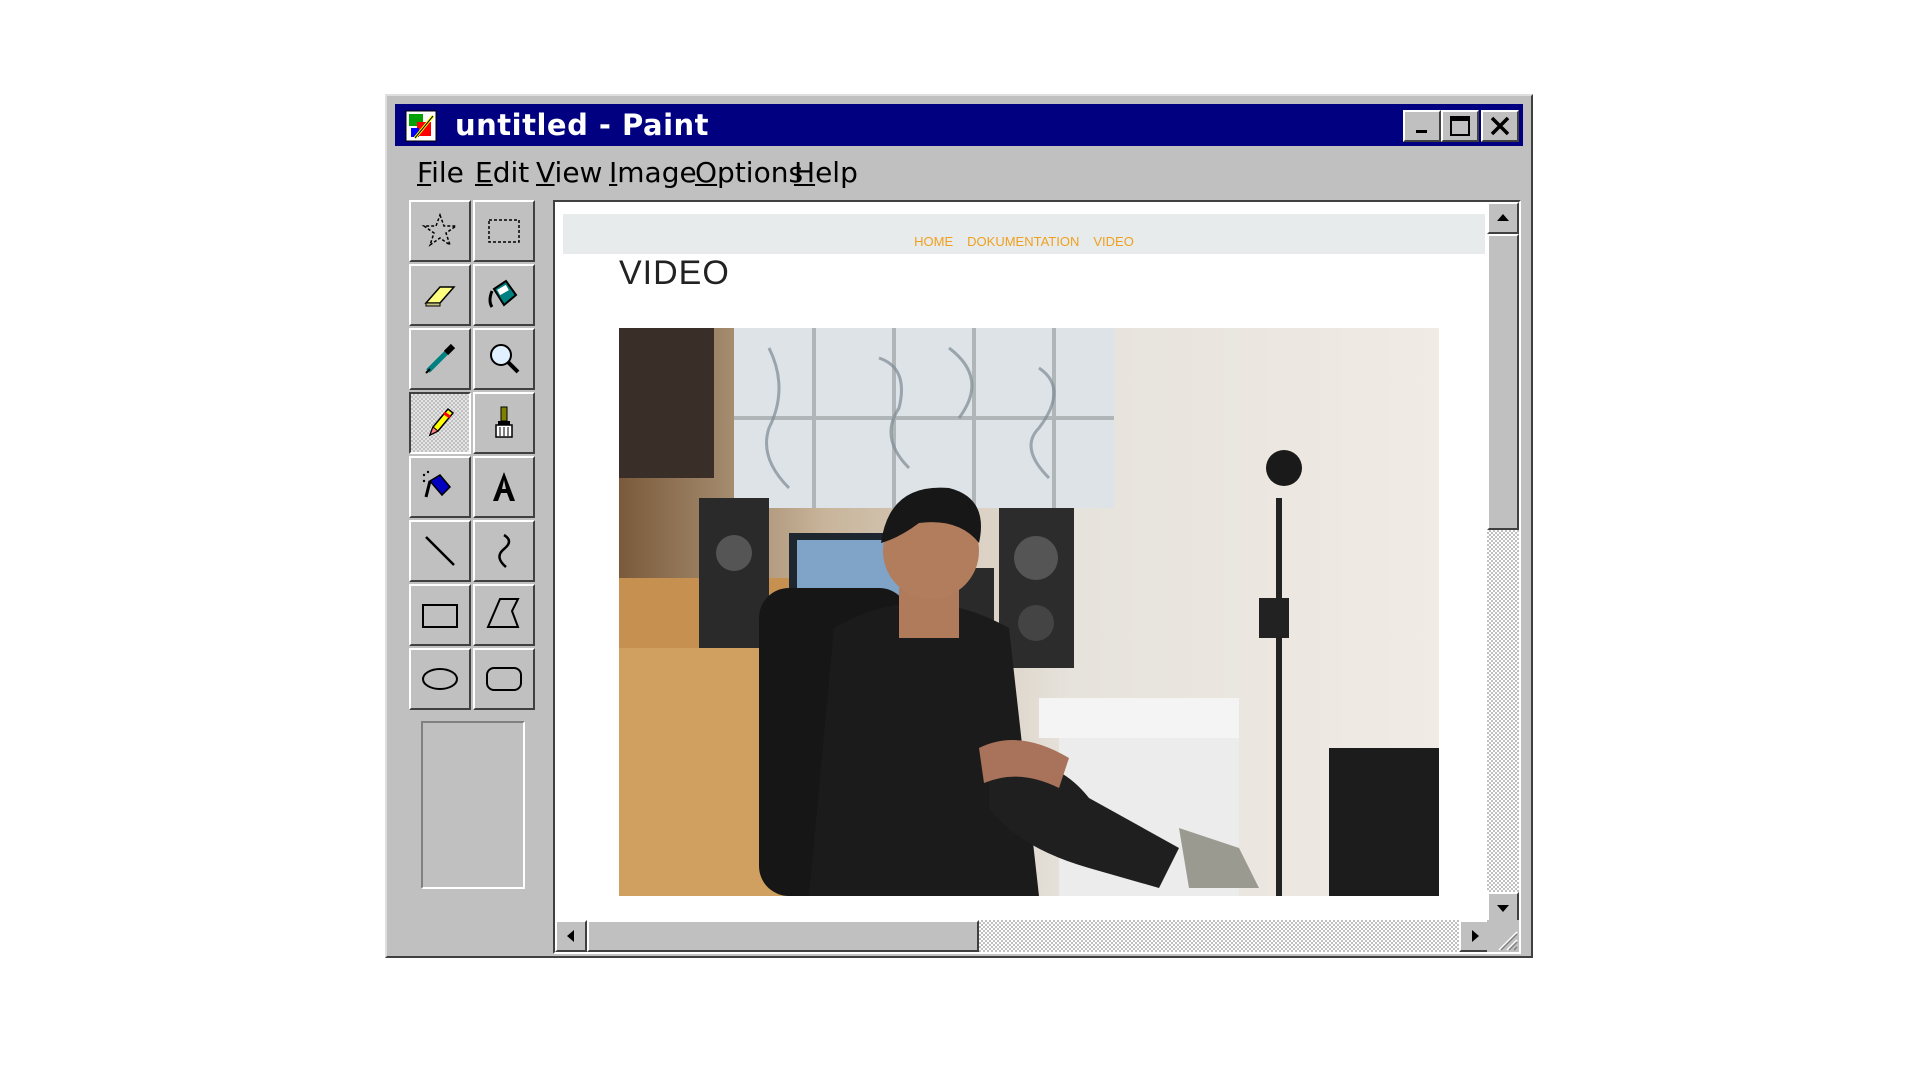 The width and height of the screenshot is (1920, 1080). I want to click on tool-pencil, so click(440, 423).